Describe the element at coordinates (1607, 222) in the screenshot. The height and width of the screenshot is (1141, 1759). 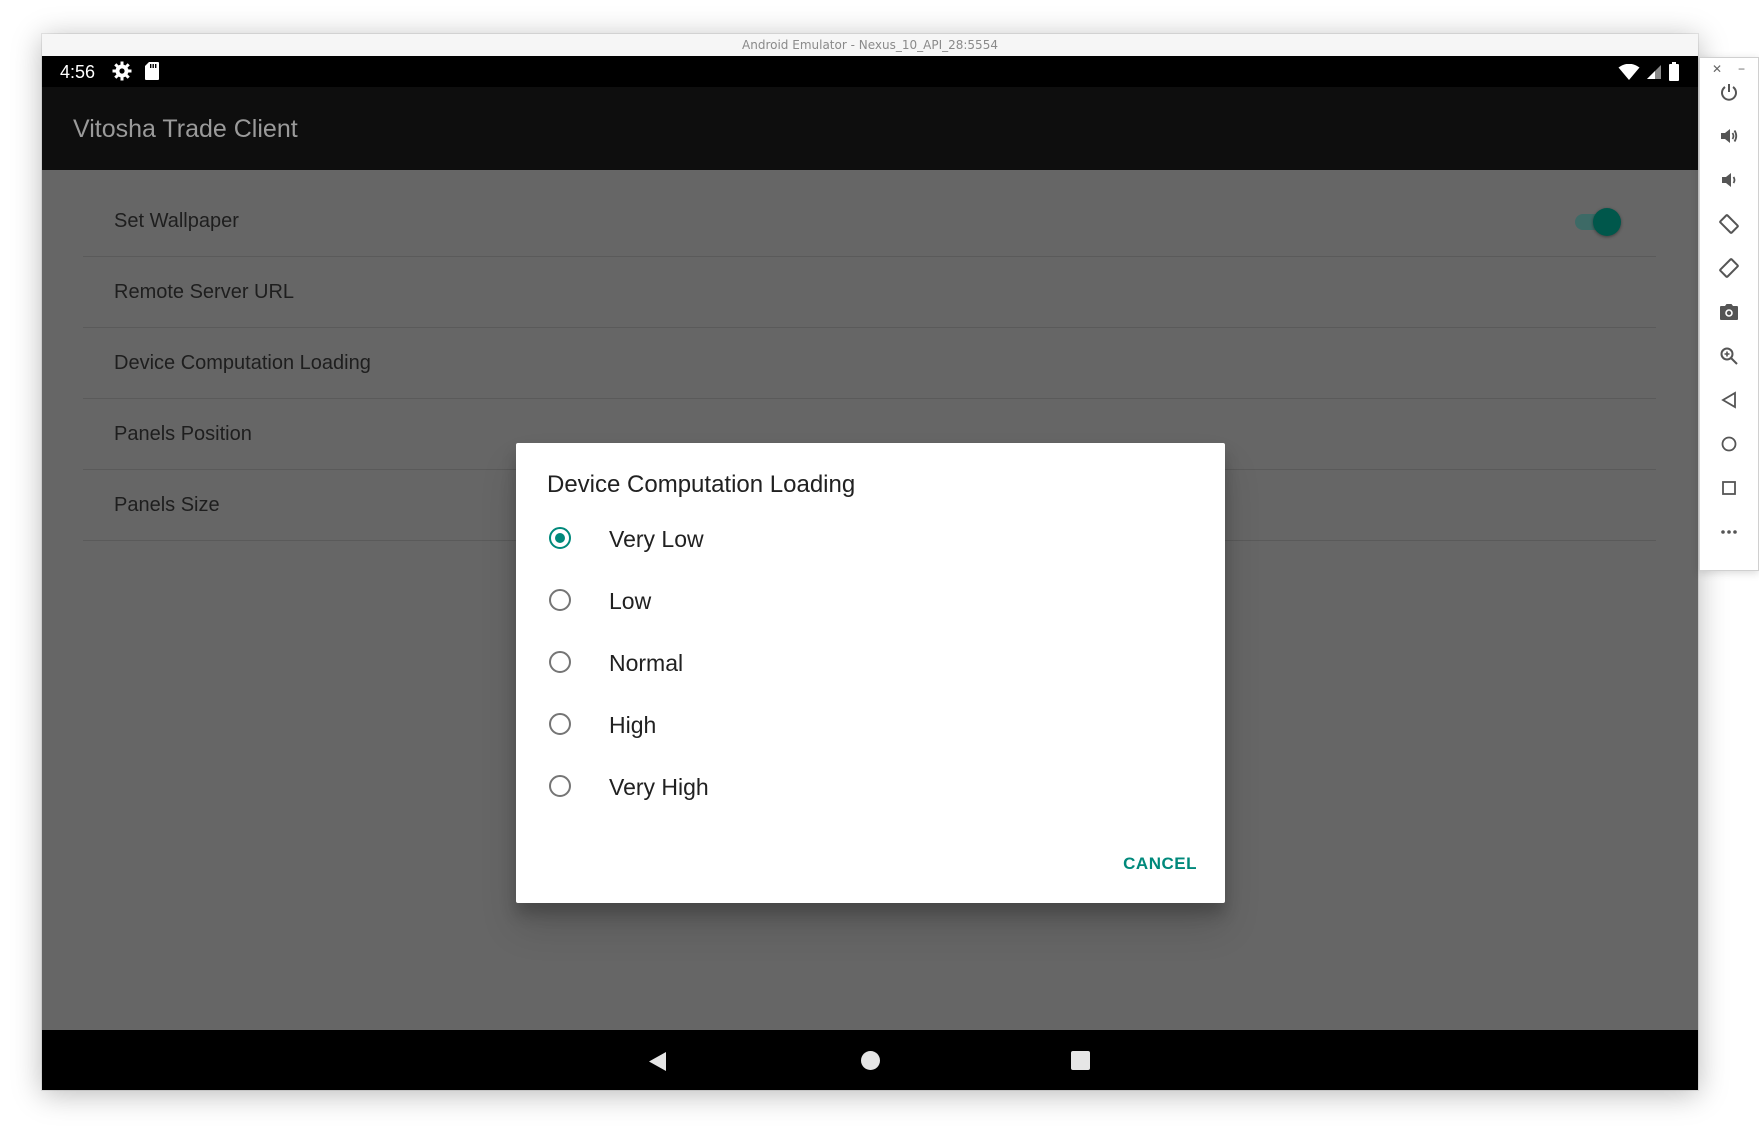
I see `wallpaper-switch-thumb` at that location.